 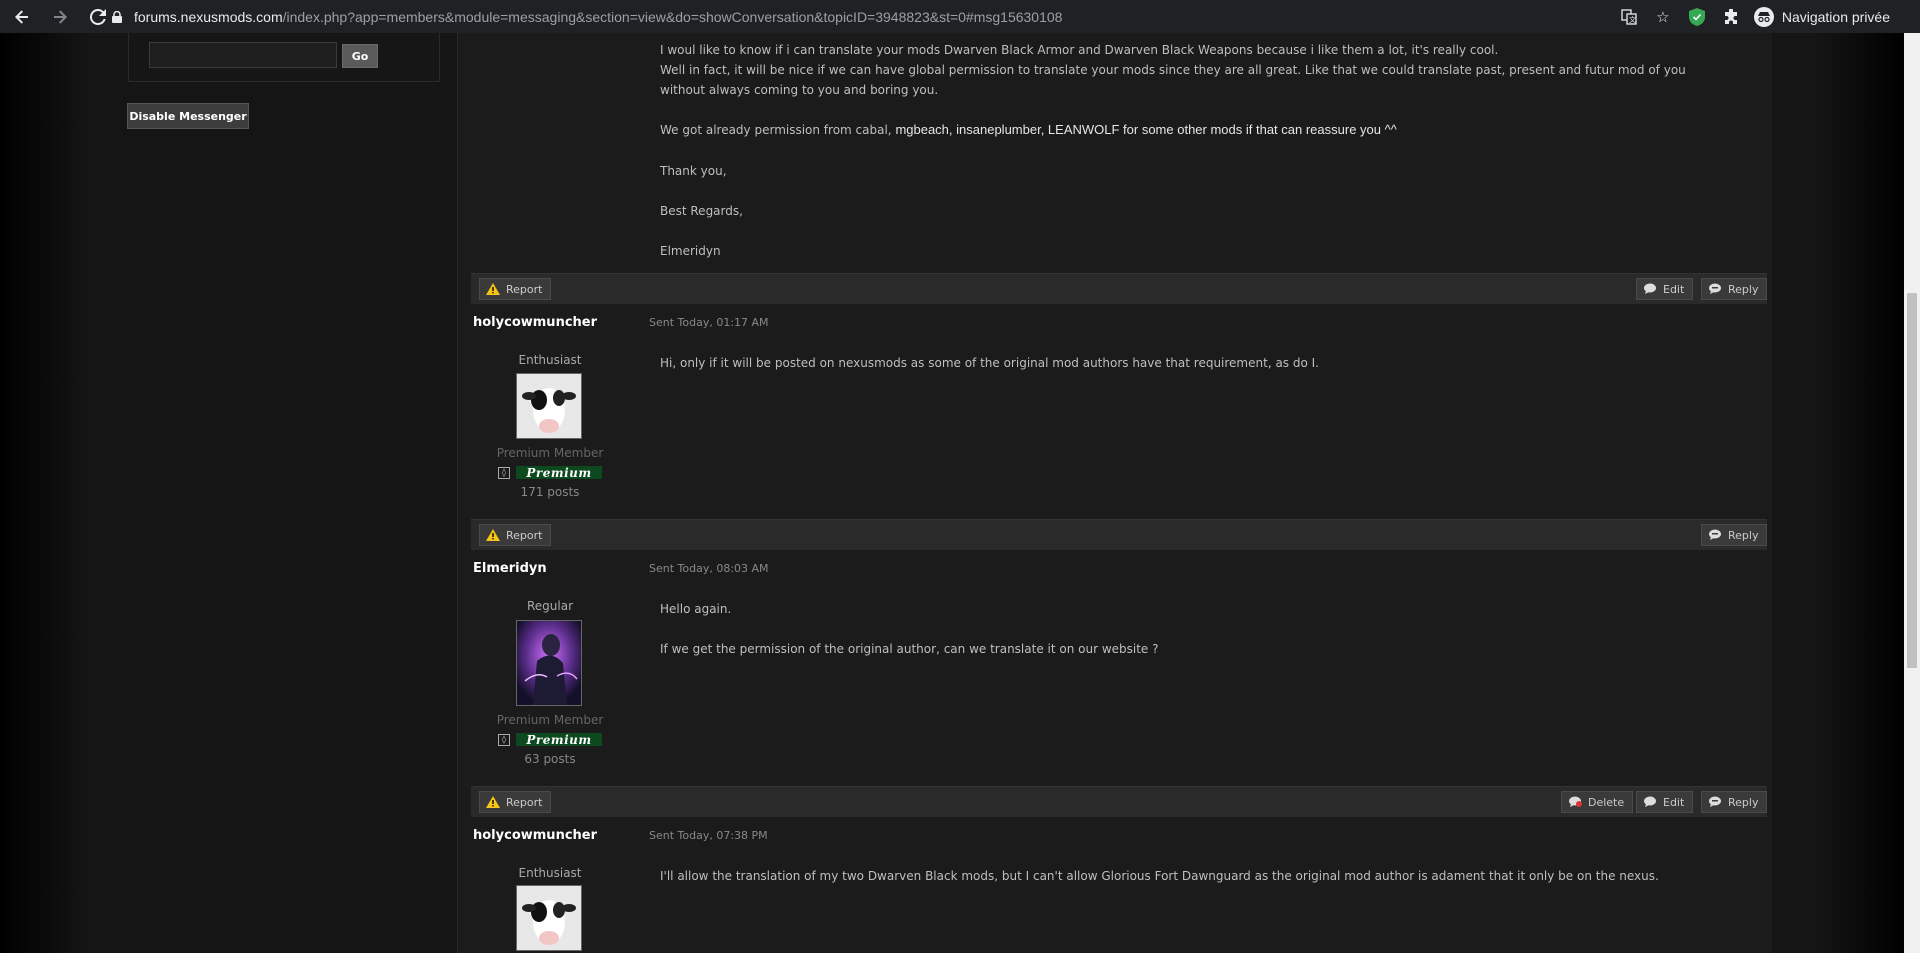 I want to click on go-button: Go, so click(x=360, y=56).